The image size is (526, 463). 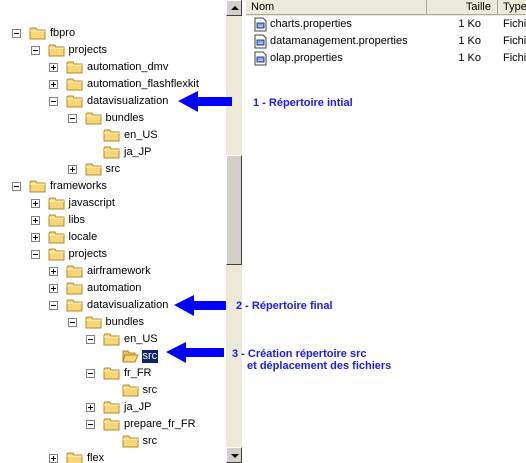 I want to click on annotation-1: 1 - Répertoire intial, so click(x=303, y=103).